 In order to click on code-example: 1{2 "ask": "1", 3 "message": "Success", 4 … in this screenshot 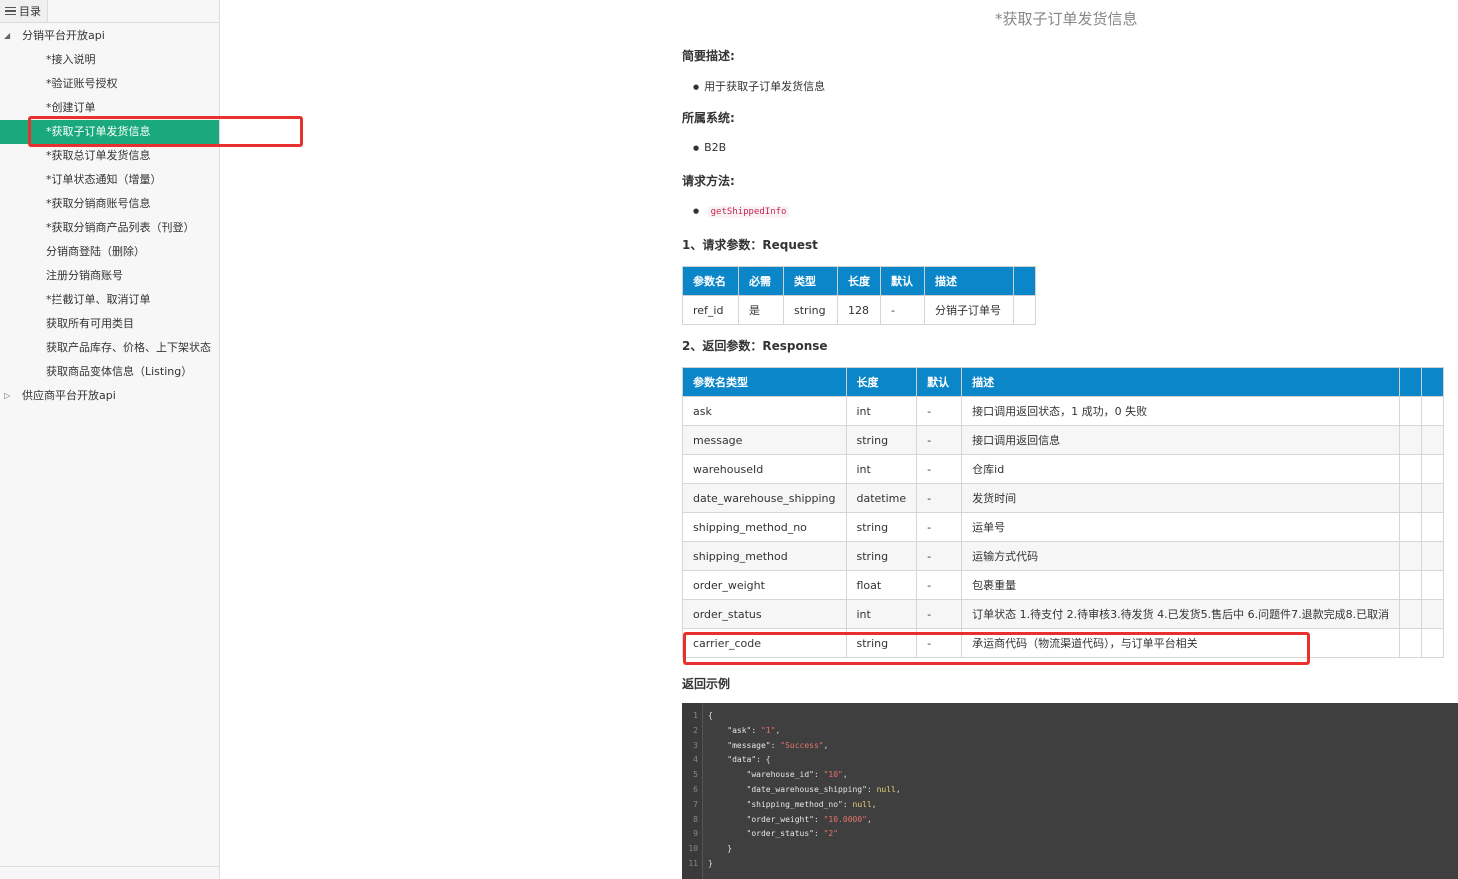, I will do `click(1070, 791)`.